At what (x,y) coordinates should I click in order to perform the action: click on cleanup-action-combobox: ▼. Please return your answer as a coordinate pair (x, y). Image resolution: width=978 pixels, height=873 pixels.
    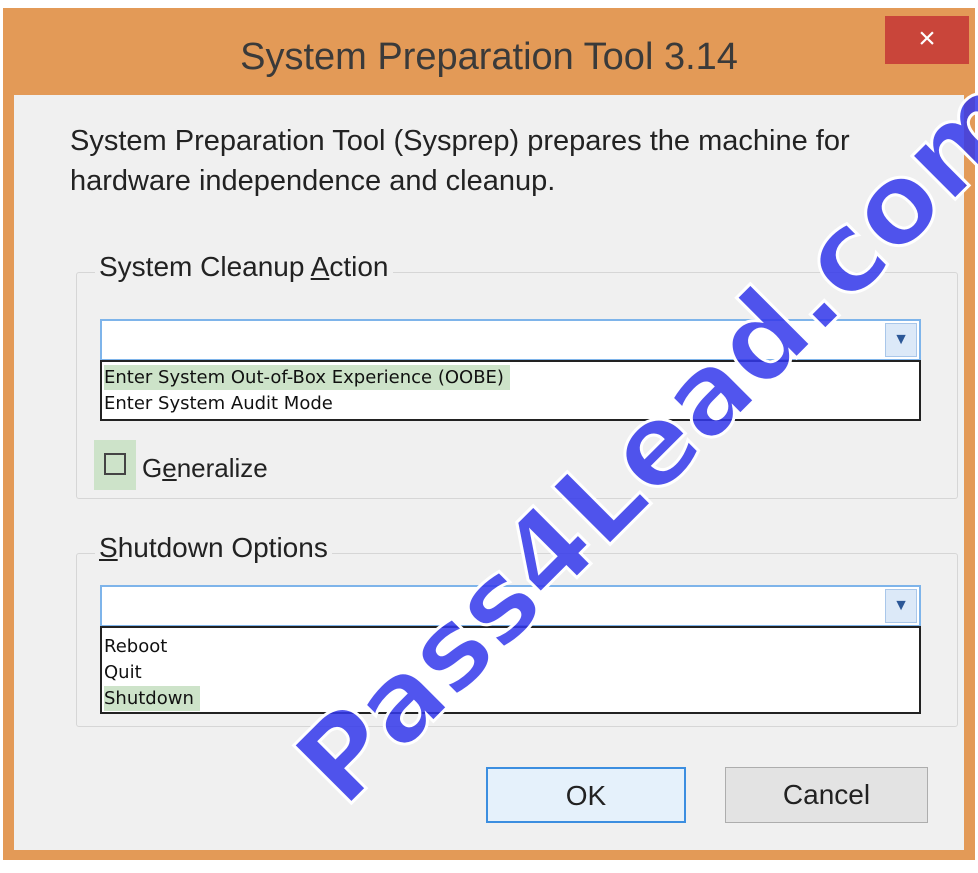
    Looking at the image, I should click on (510, 340).